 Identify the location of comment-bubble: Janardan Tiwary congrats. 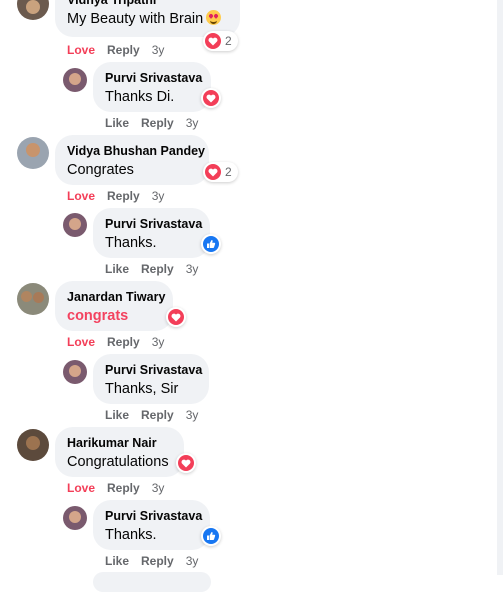
(114, 306).